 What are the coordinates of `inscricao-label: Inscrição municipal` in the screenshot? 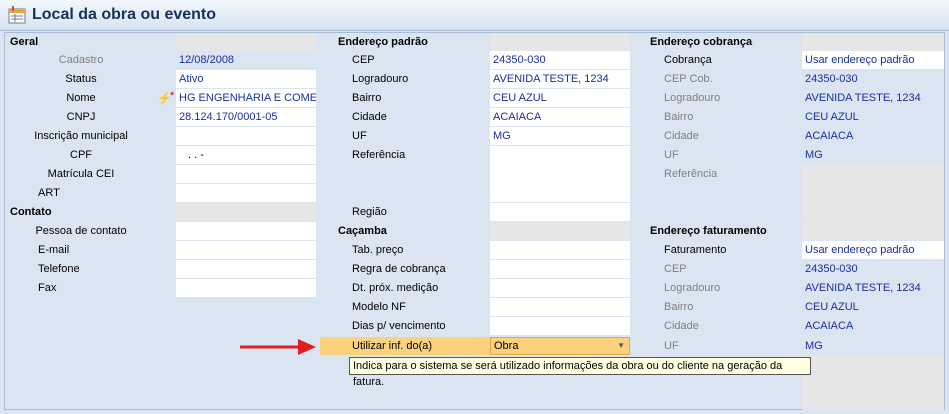 It's located at (81, 136).